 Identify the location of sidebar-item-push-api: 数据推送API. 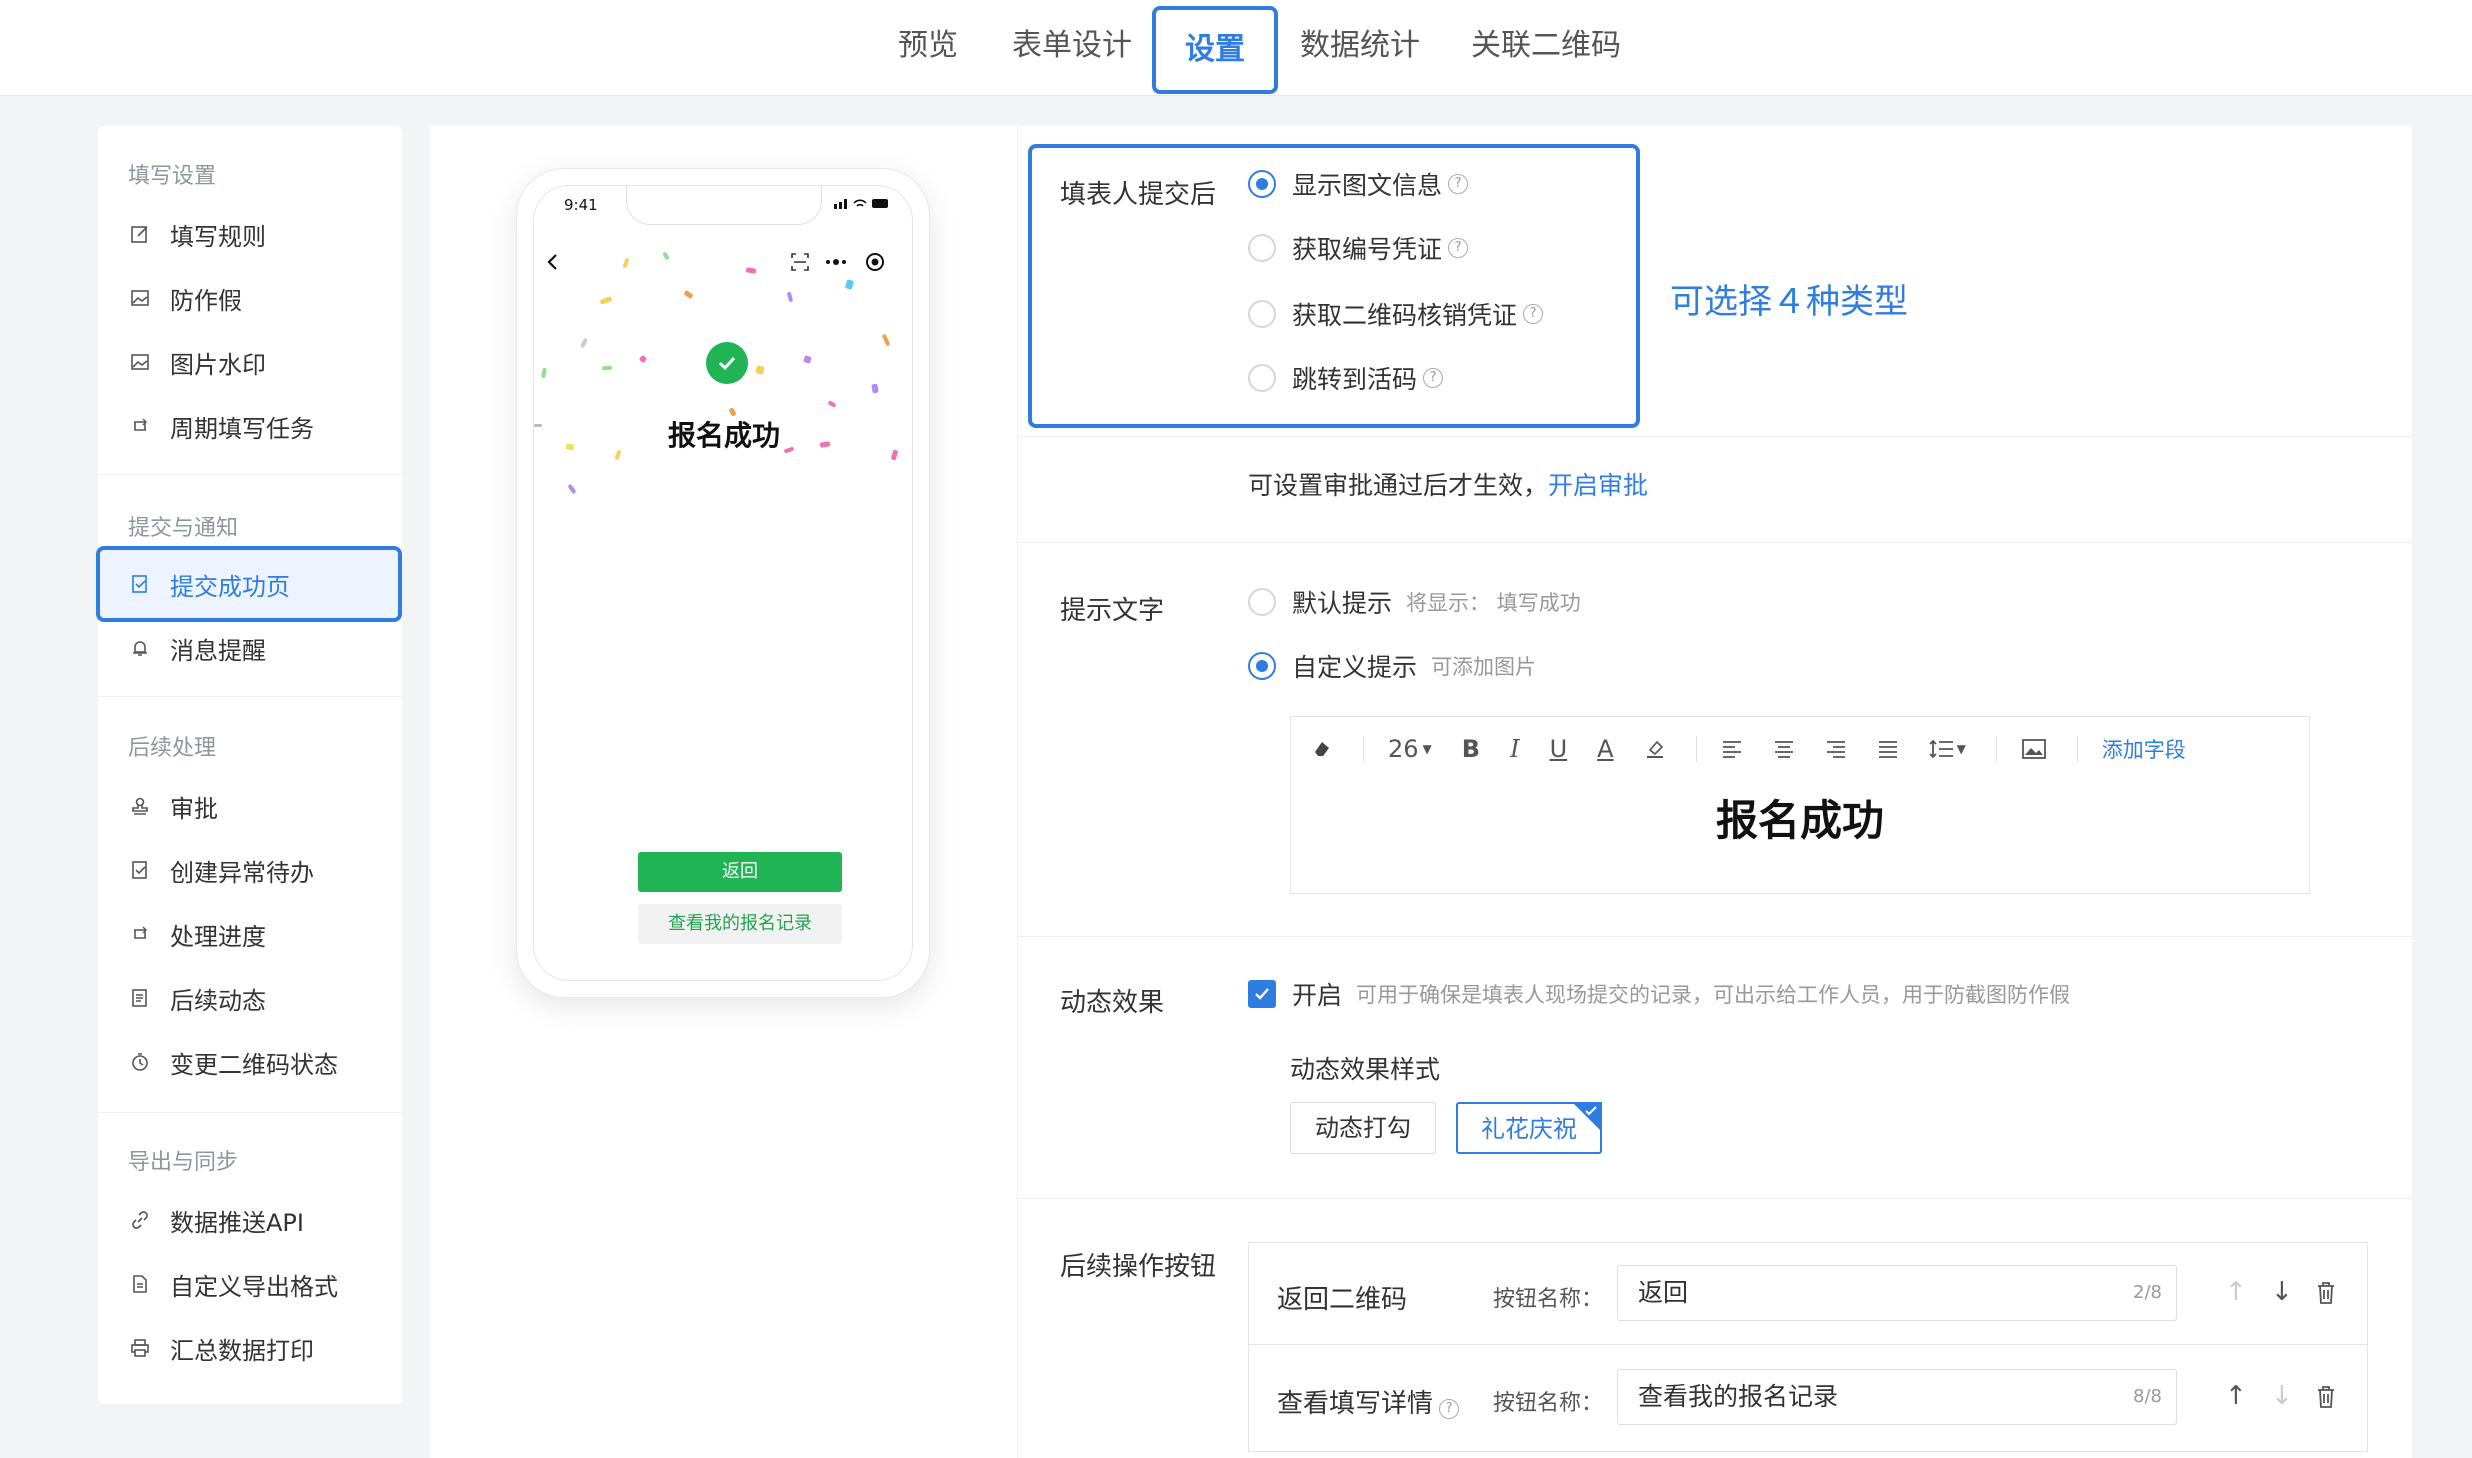
(216, 1220).